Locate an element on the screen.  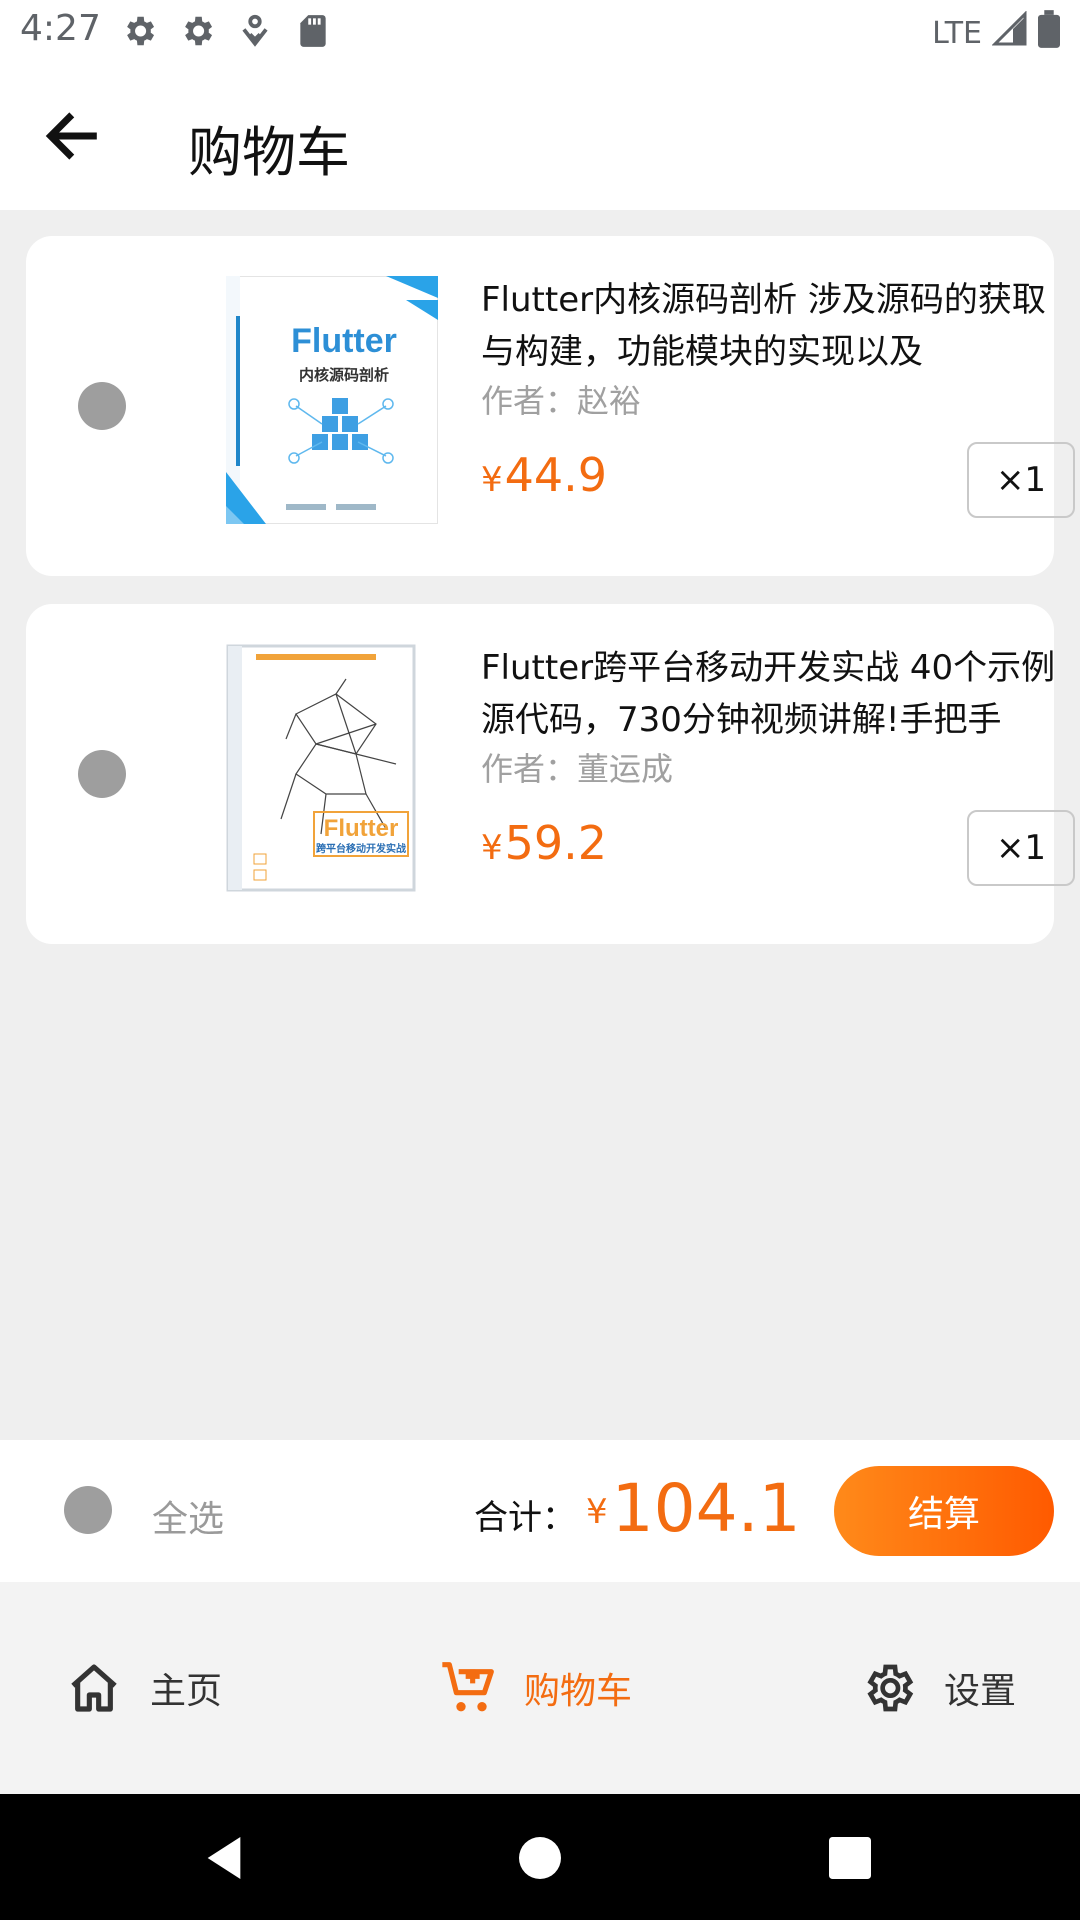
status-right: LTE is located at coordinates (996, 33).